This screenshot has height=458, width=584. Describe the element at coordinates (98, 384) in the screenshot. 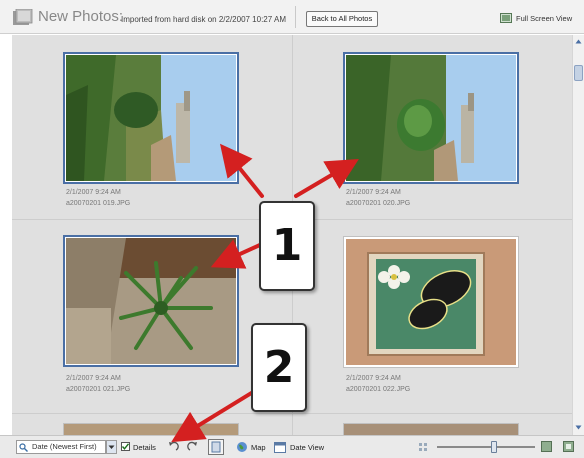

I see `photo-metadata: 2/1/2007 9:24 AM a20070201 021.JPG` at that location.